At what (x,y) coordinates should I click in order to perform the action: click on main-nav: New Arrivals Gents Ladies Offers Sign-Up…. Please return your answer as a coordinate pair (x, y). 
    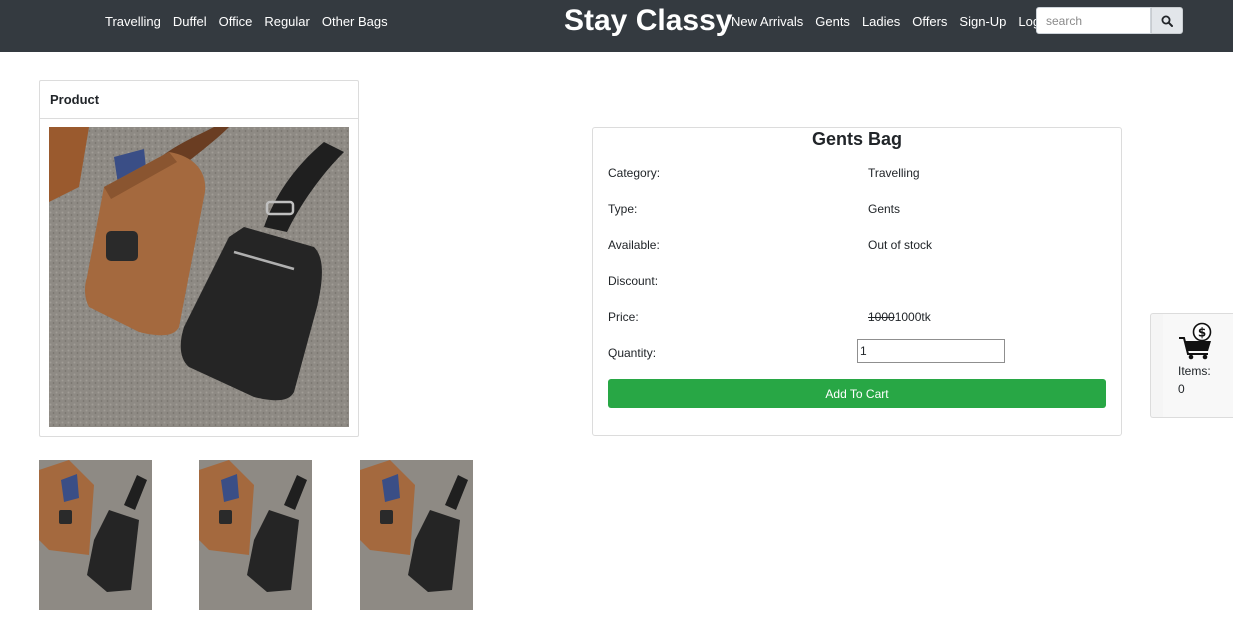
    Looking at the image, I should click on (893, 22).